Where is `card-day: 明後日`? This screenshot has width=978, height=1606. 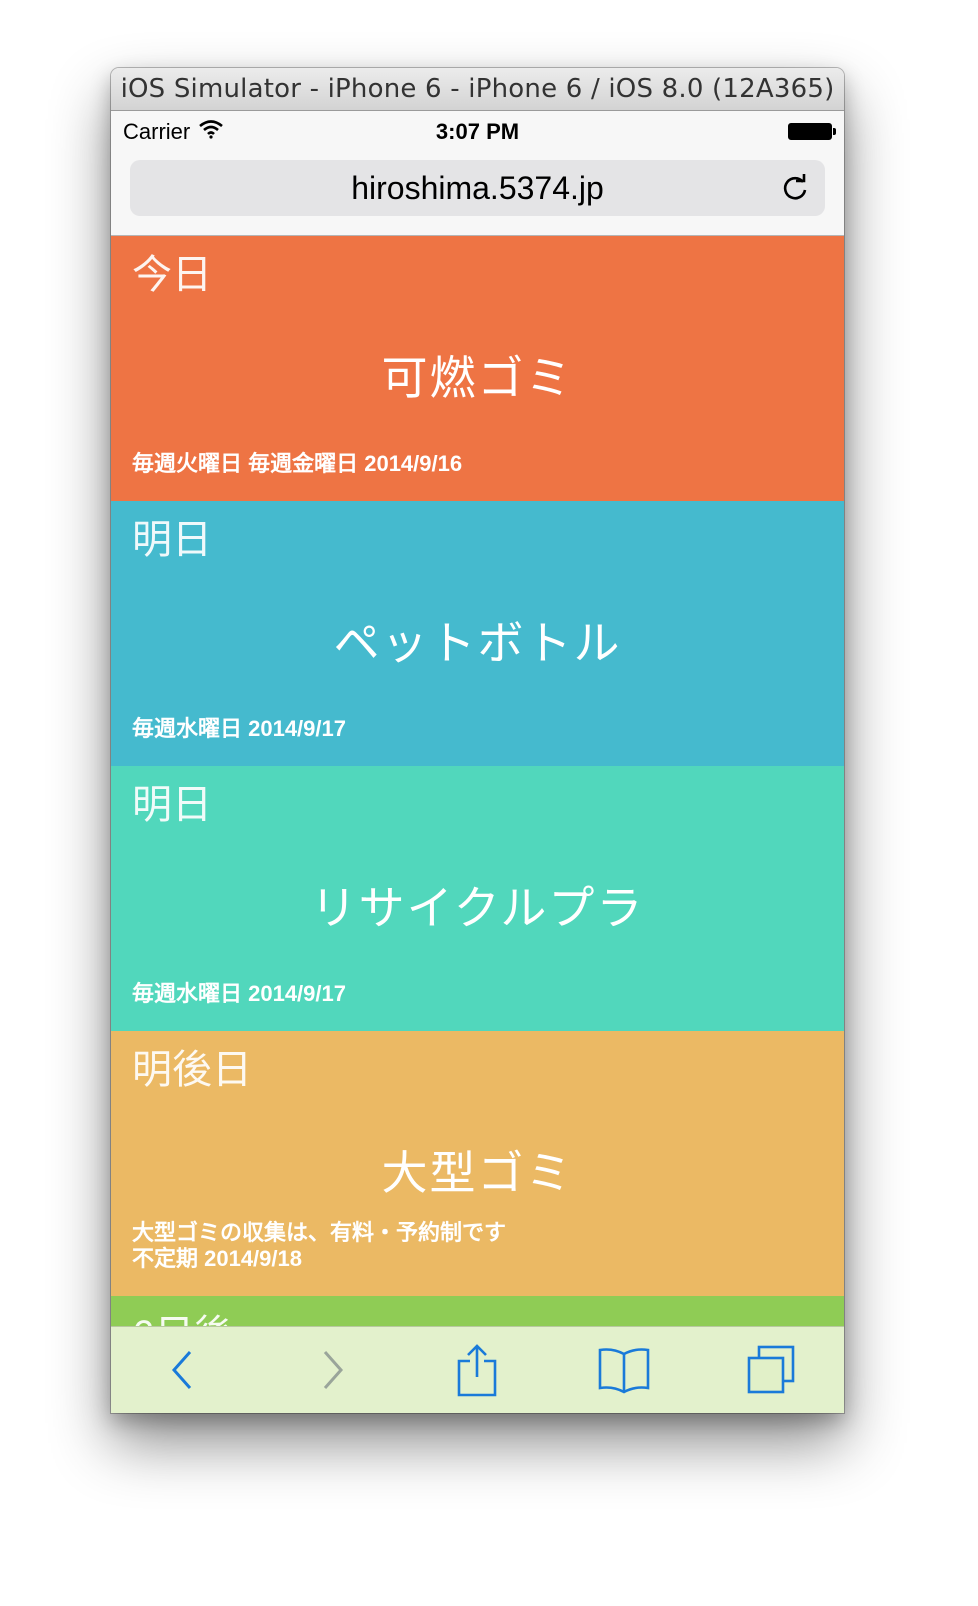 card-day: 明後日 is located at coordinates (192, 1070).